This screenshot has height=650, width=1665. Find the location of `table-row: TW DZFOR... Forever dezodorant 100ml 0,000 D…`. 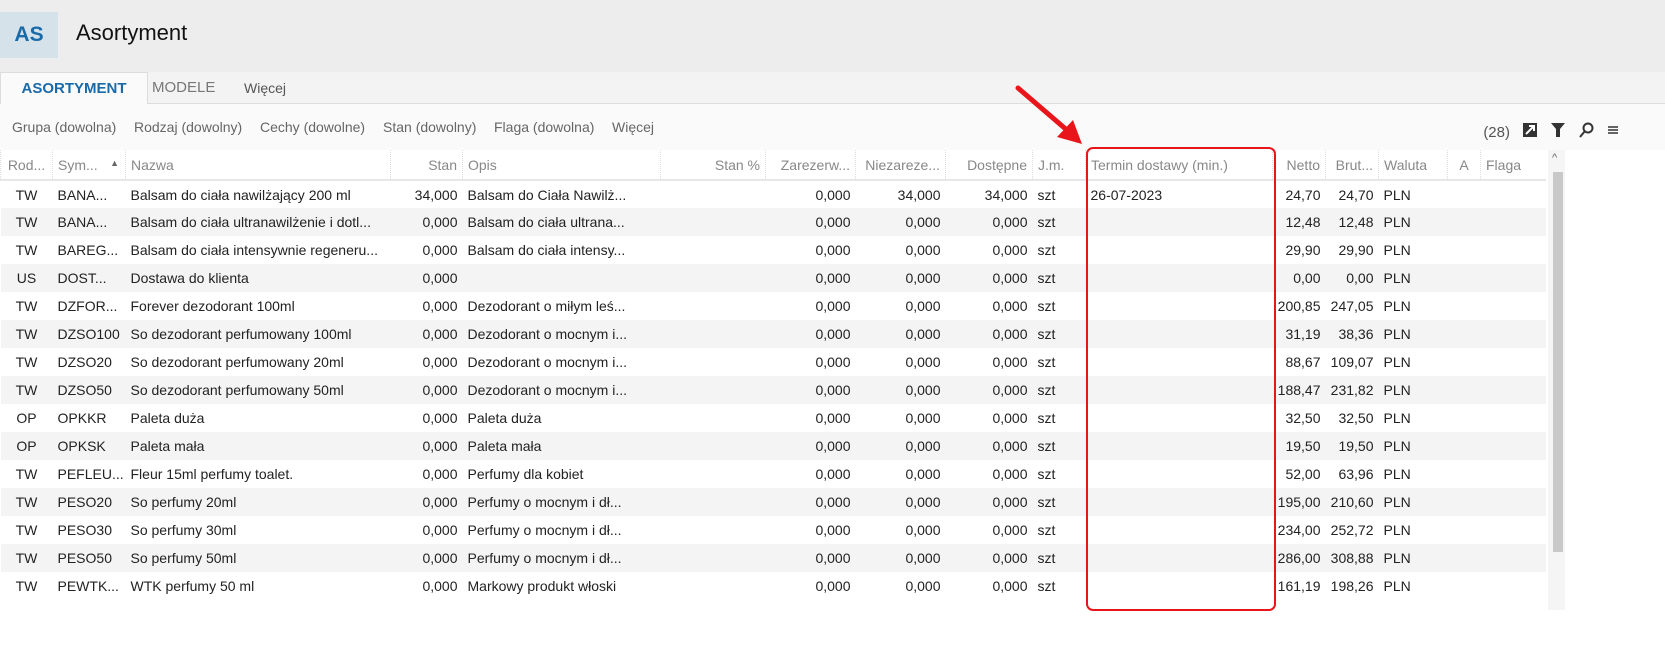

table-row: TW DZFOR... Forever dezodorant 100ml 0,000 D… is located at coordinates (773, 306).